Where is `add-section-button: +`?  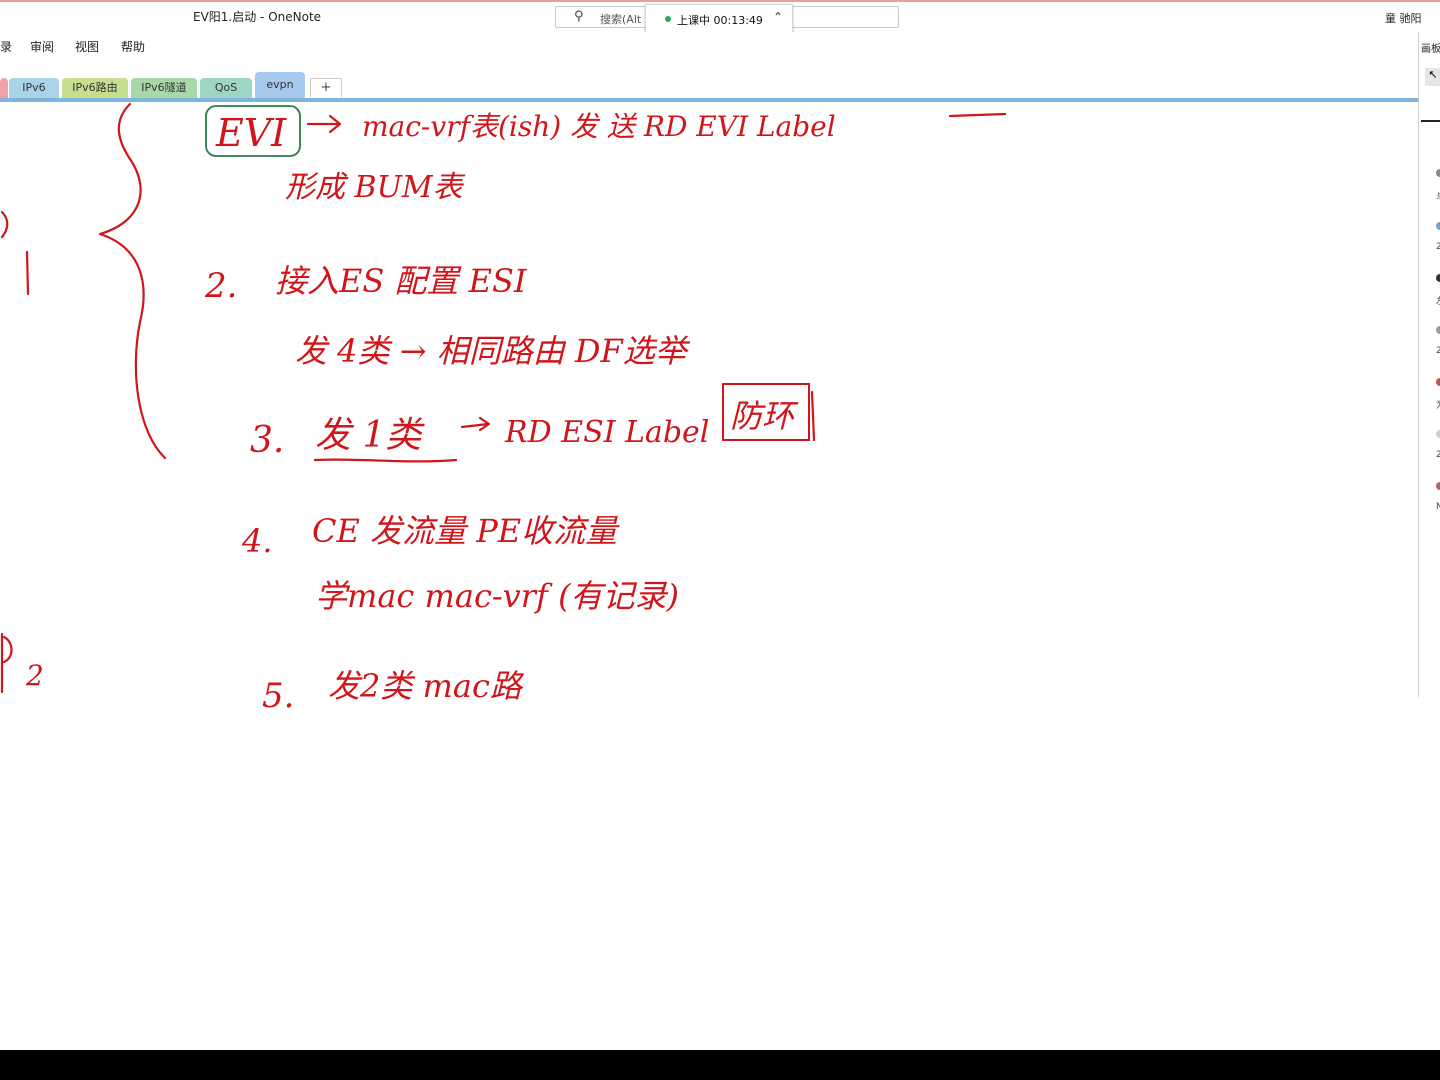
add-section-button: + is located at coordinates (326, 87).